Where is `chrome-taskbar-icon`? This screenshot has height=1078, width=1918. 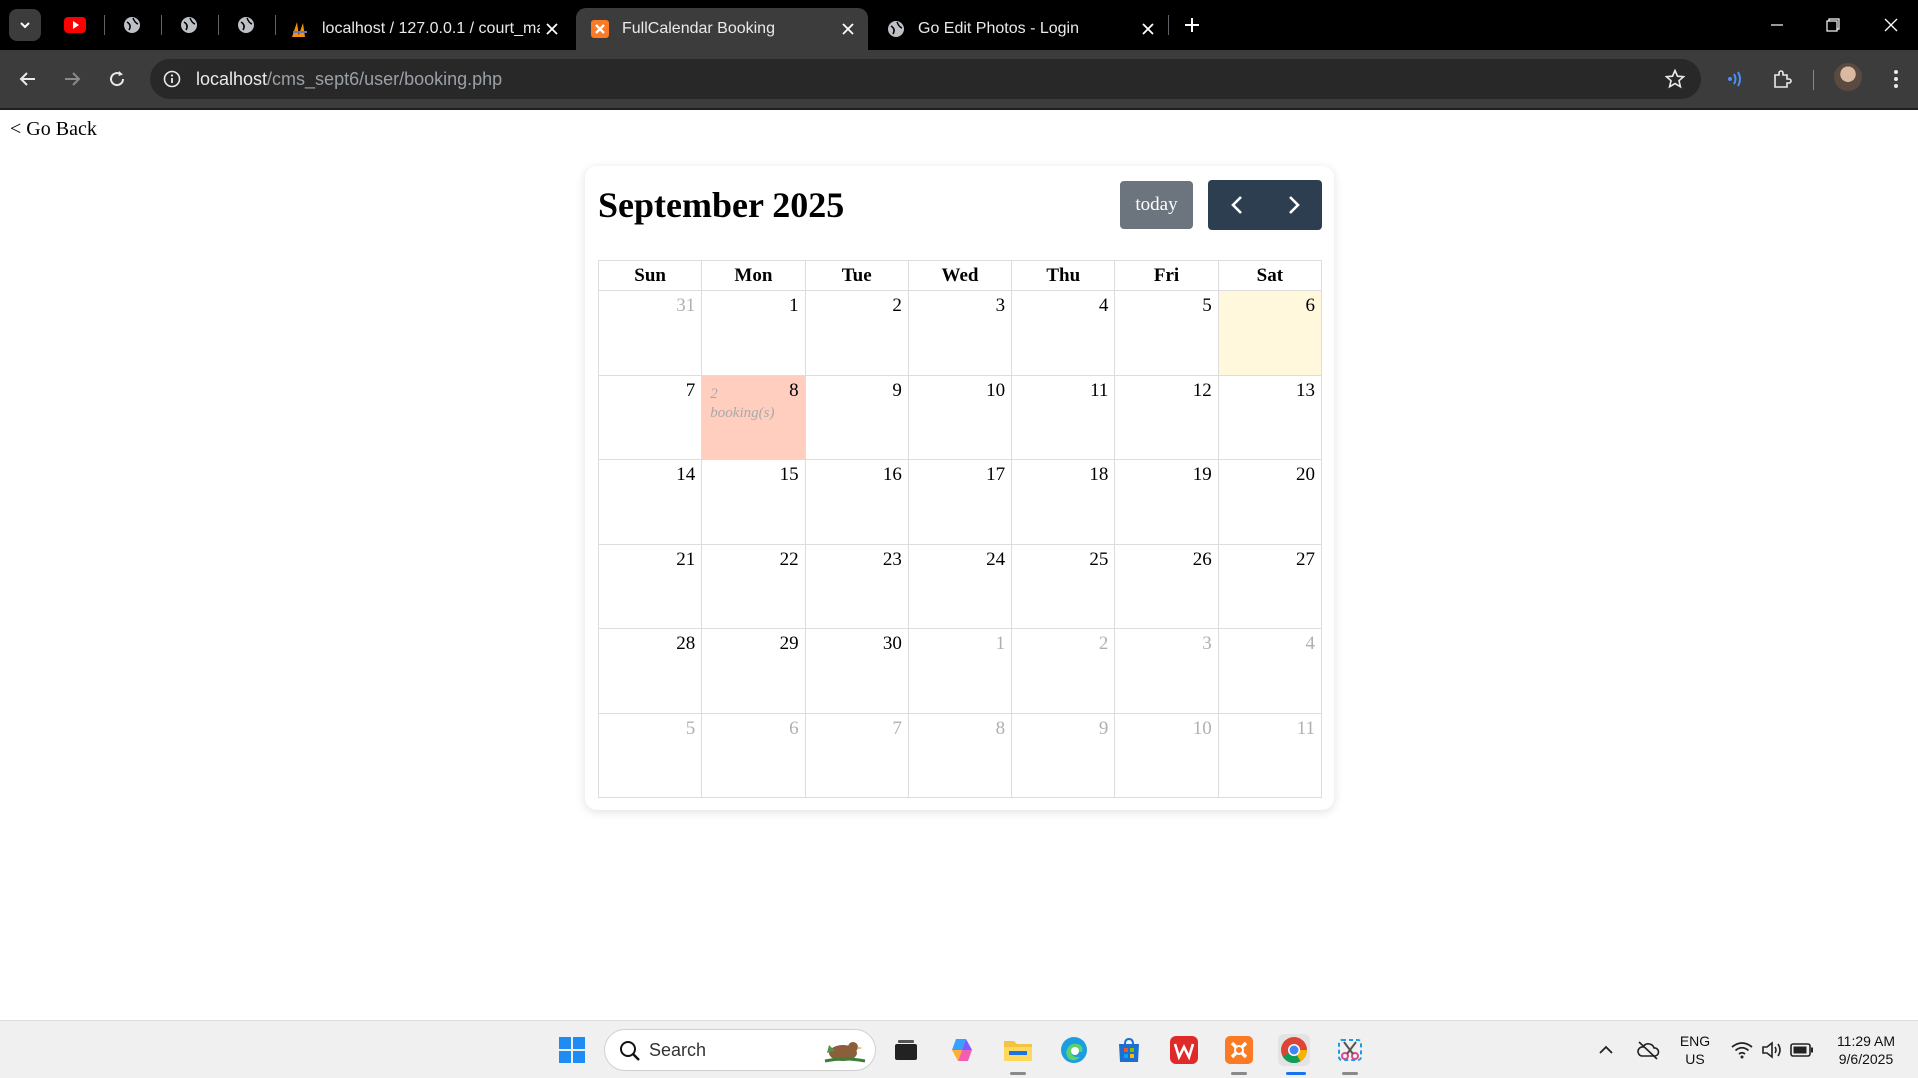
chrome-taskbar-icon is located at coordinates (1294, 1050).